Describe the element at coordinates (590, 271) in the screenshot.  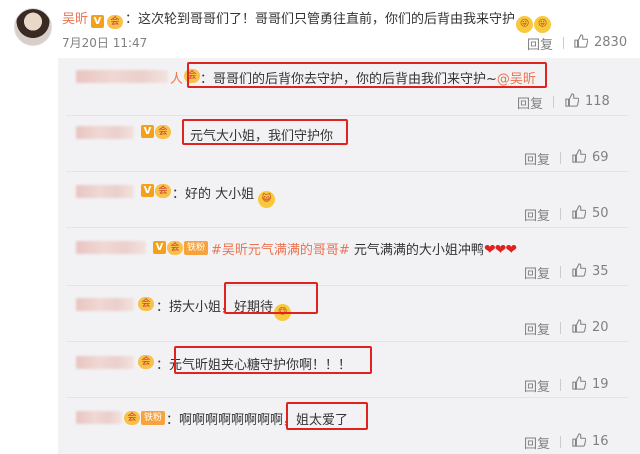
I see `like-button: 35` at that location.